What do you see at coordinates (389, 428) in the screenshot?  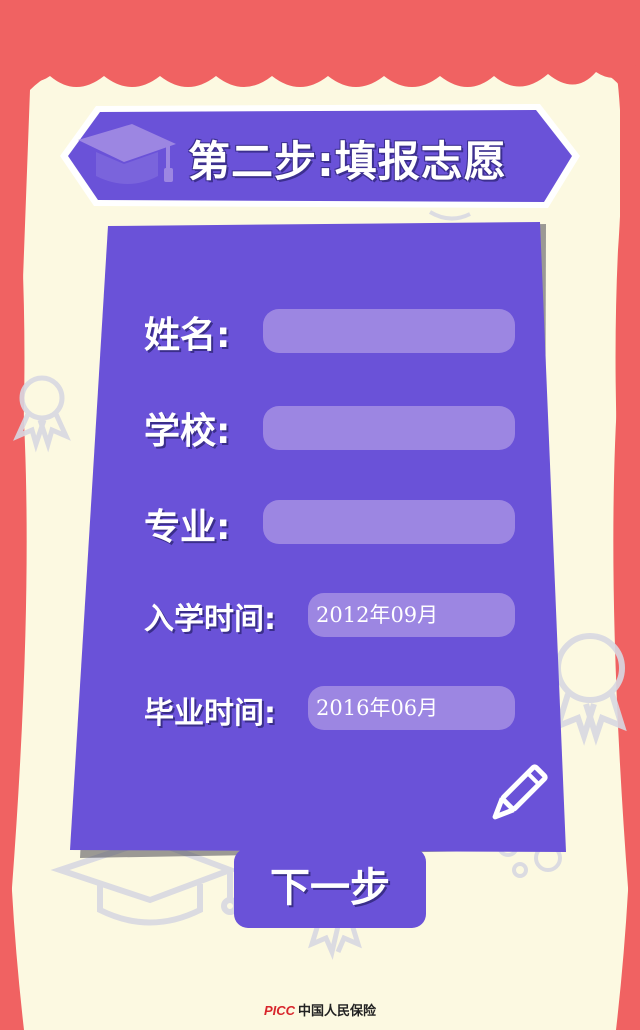 I see `school-field` at bounding box center [389, 428].